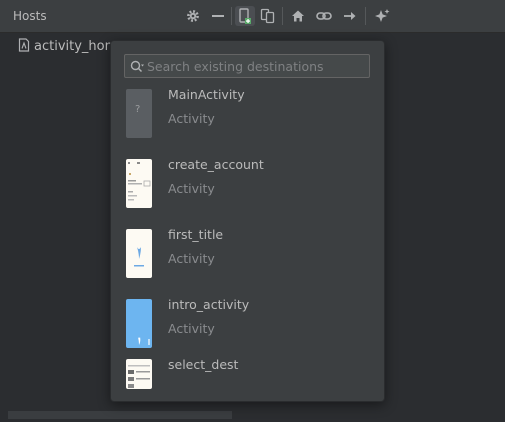 The image size is (505, 422). I want to click on layout-file-icon, so click(24, 46).